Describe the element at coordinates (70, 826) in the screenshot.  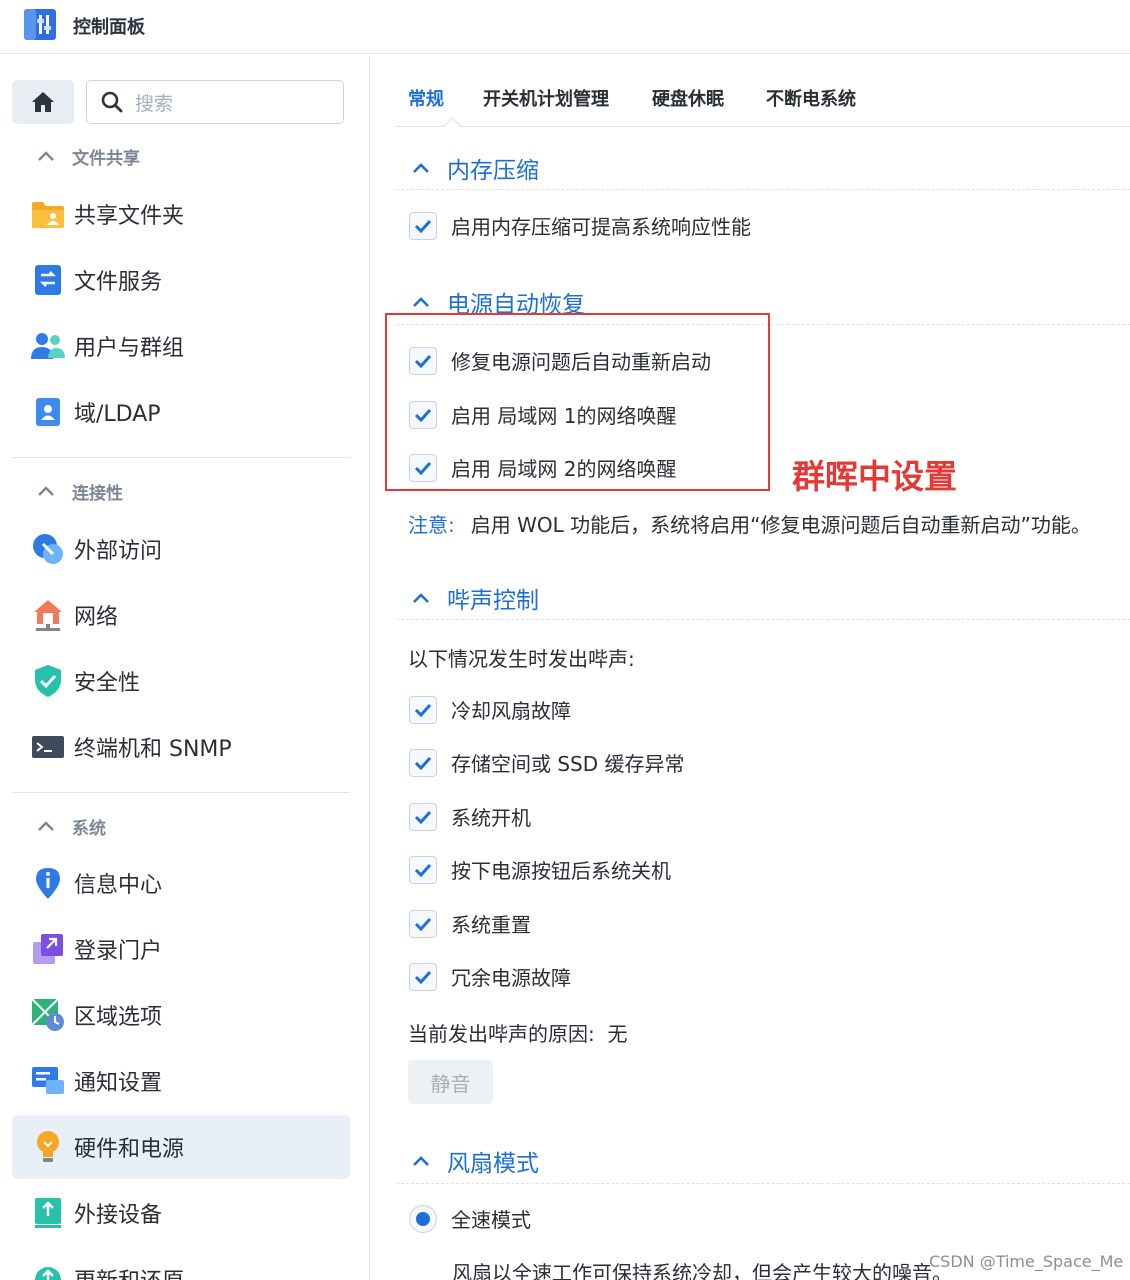
I see `group-system: 系统` at that location.